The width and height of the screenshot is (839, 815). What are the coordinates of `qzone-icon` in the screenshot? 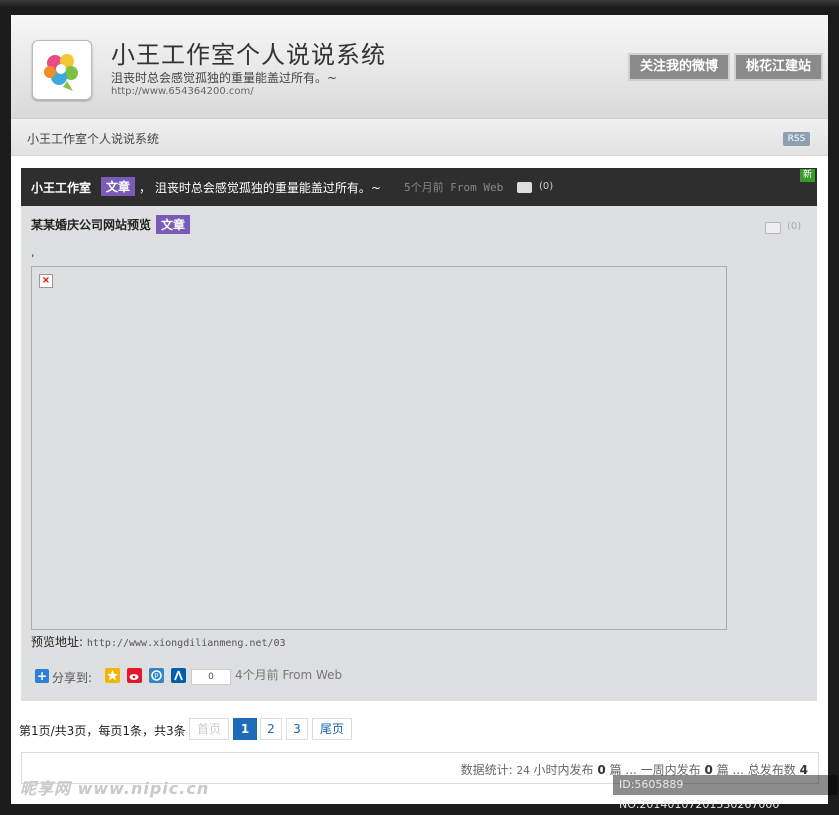 It's located at (112, 675).